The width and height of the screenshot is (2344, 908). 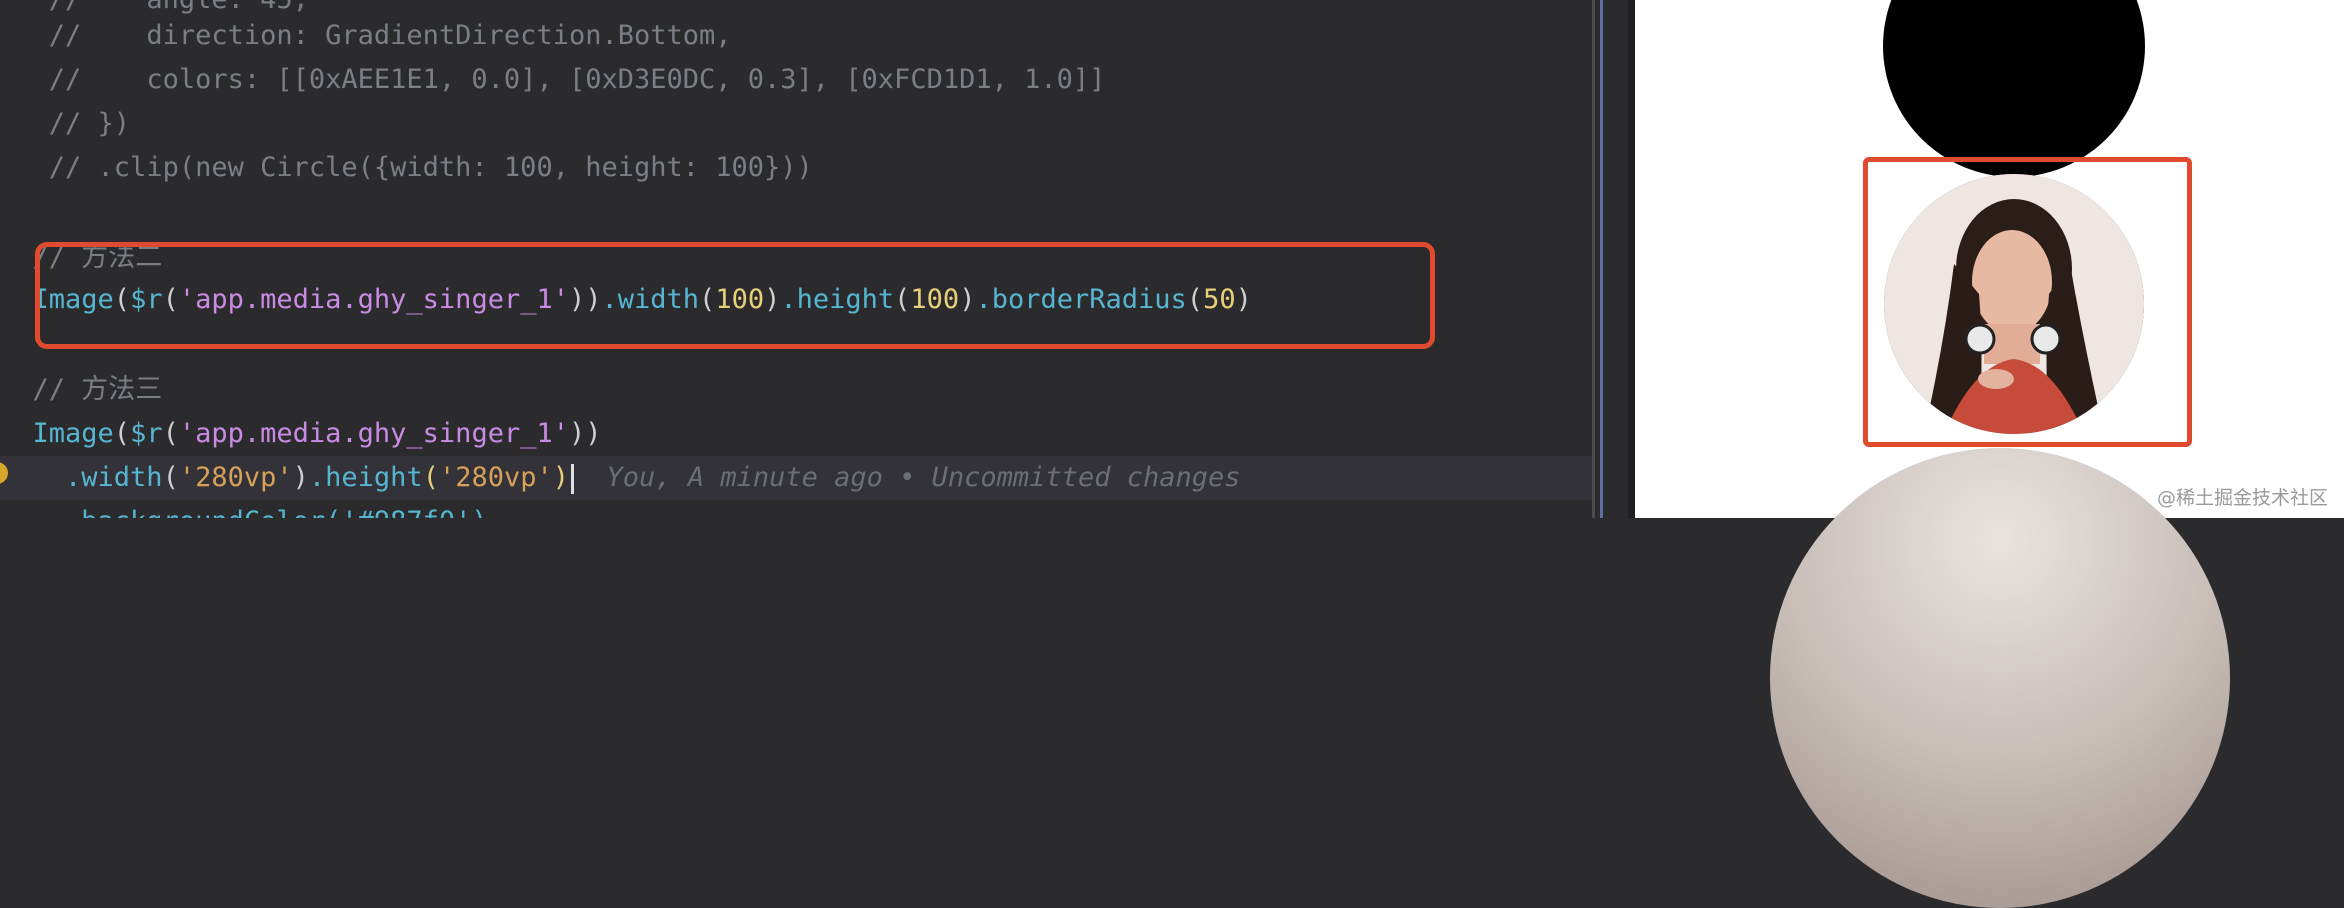 What do you see at coordinates (390, 35) in the screenshot?
I see `code-comment: // direction: GradientDirection.Bottom,` at bounding box center [390, 35].